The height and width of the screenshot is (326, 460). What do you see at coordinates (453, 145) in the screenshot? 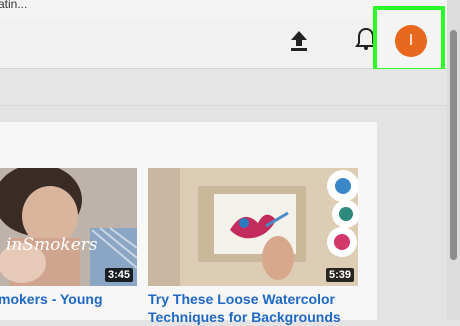
I see `scrollbar-thumb` at bounding box center [453, 145].